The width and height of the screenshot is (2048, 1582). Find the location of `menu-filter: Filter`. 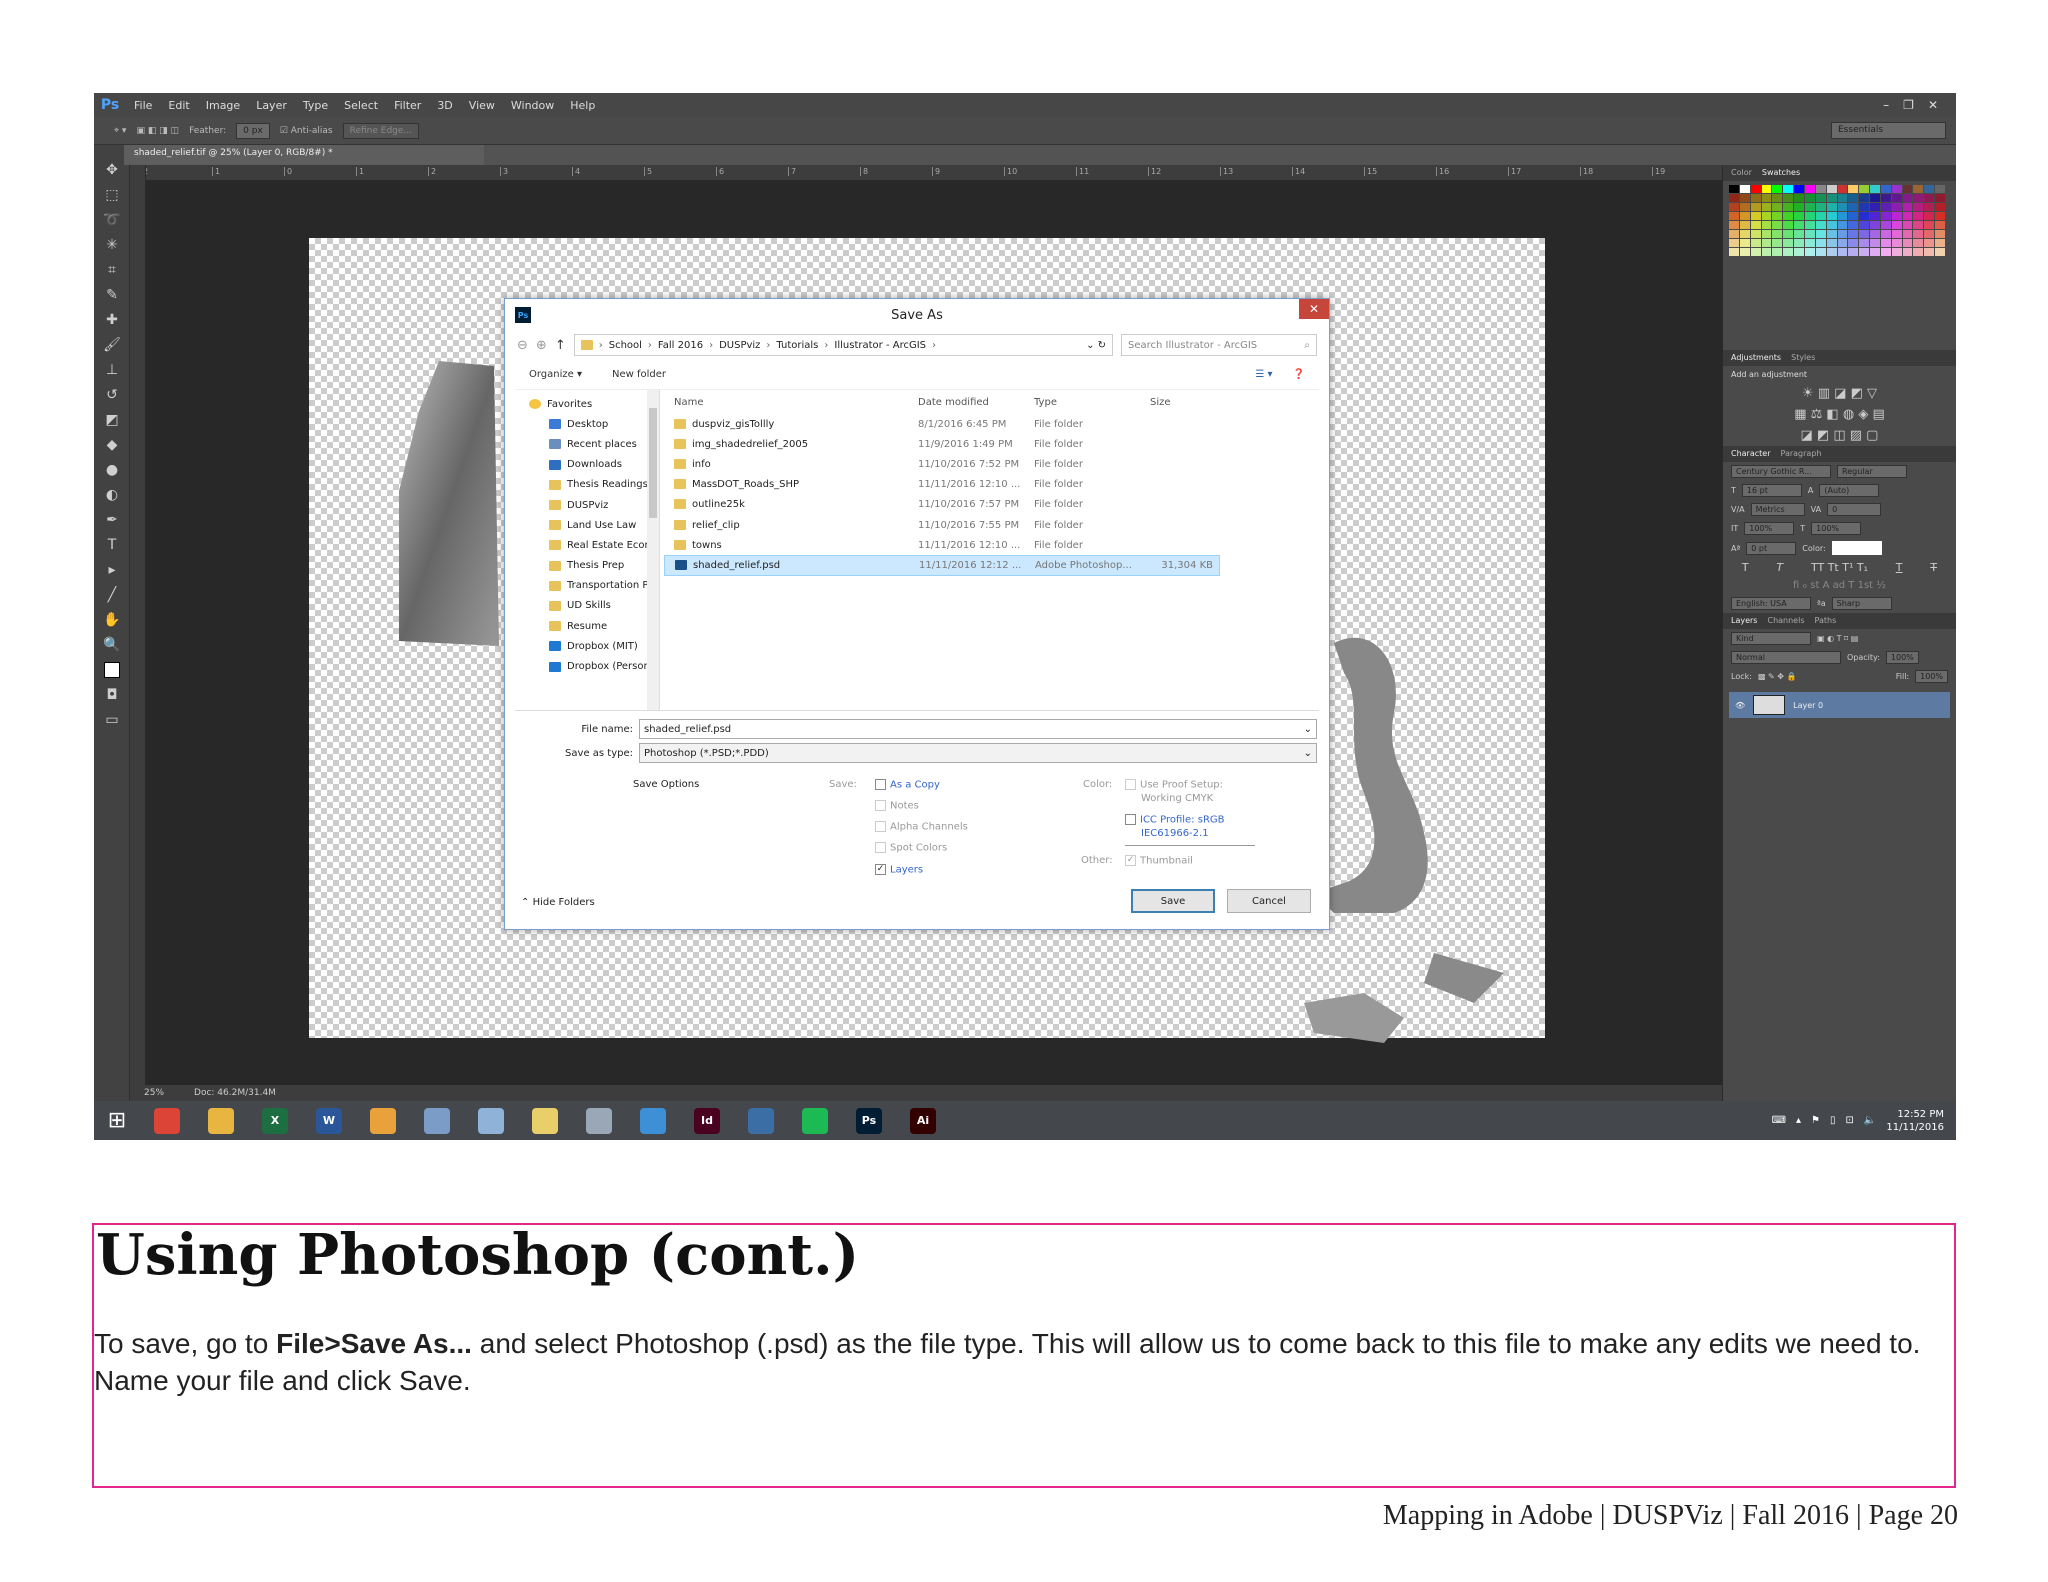

menu-filter: Filter is located at coordinates (407, 105).